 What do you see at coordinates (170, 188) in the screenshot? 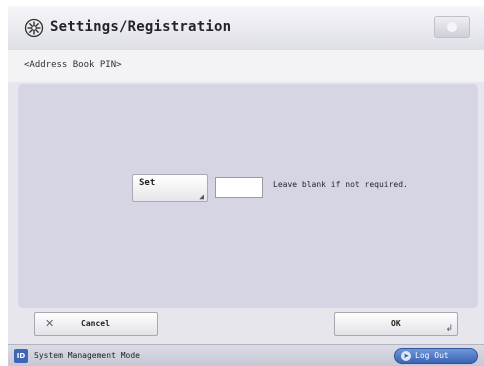
I see `set-button: Set ◢` at bounding box center [170, 188].